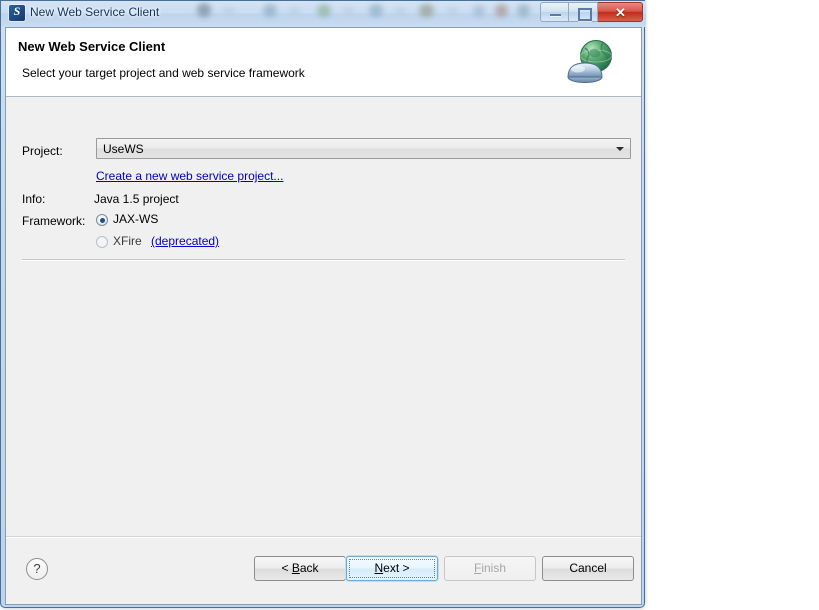 The height and width of the screenshot is (610, 819). What do you see at coordinates (185, 241) in the screenshot?
I see `xfire-deprecated-link: (deprecated)` at bounding box center [185, 241].